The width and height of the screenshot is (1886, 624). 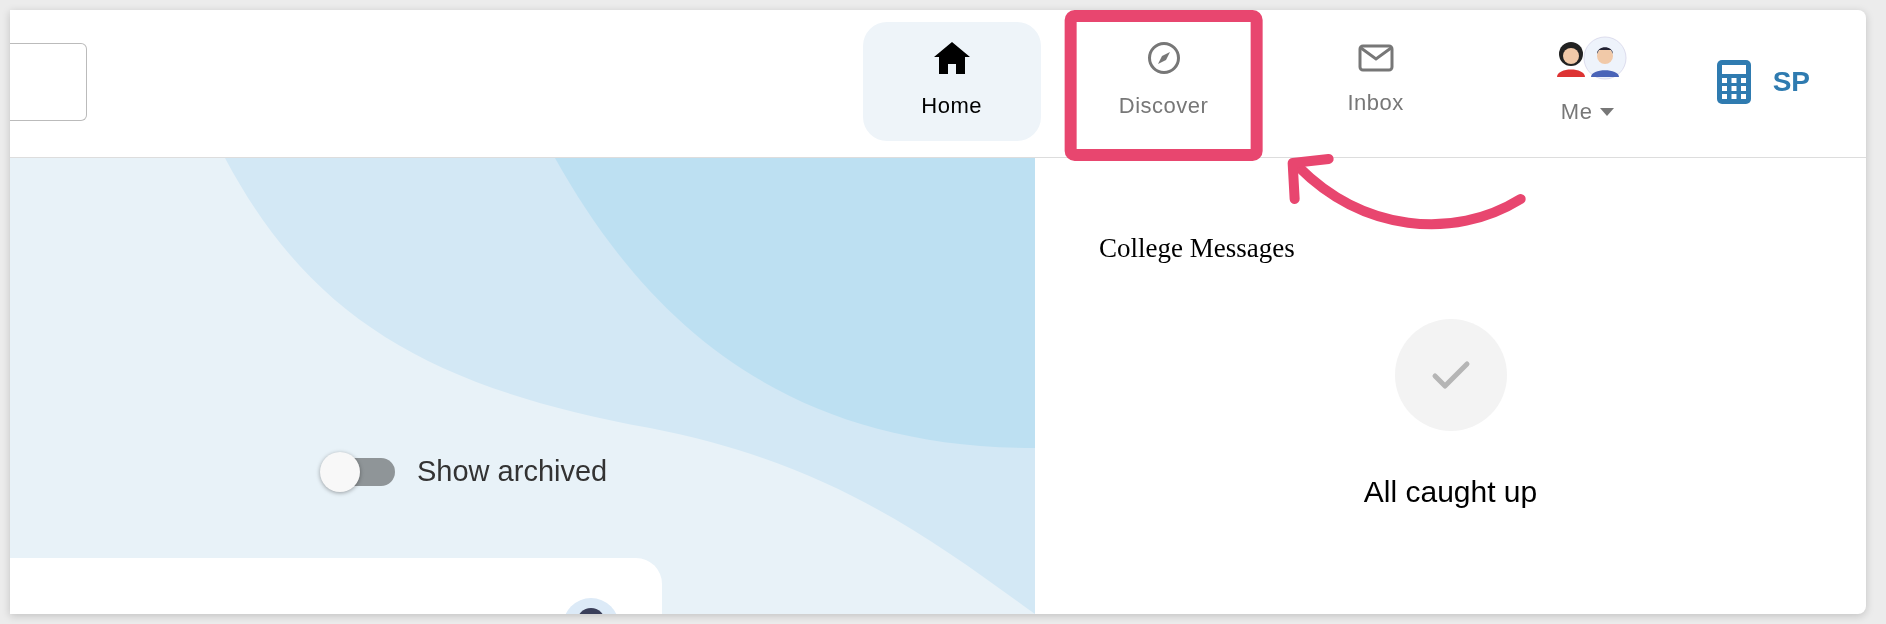 I want to click on compass-icon, so click(x=1163, y=58).